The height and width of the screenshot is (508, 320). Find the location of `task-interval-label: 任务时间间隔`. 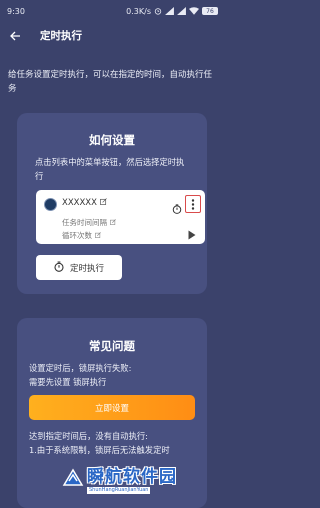

task-interval-label: 任务时间间隔 is located at coordinates (84, 222).